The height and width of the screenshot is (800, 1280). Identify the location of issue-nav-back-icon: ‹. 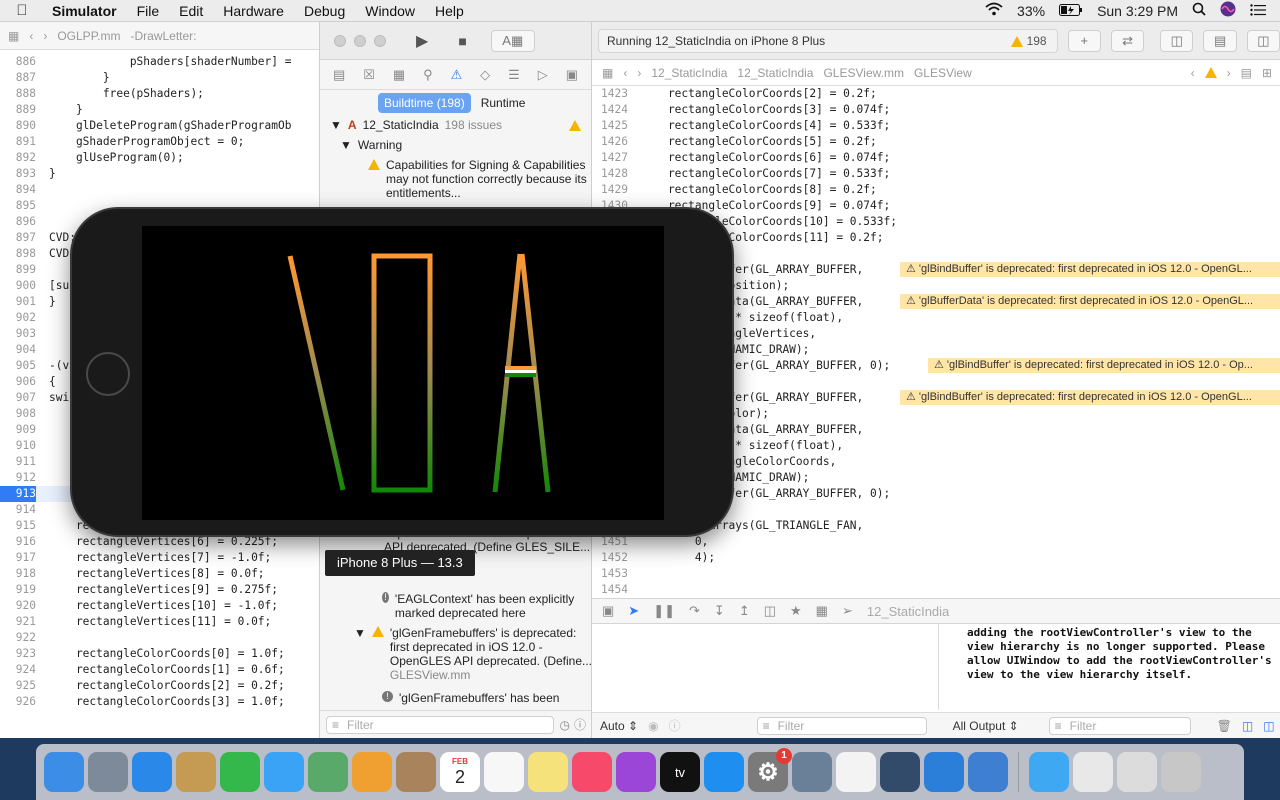
(1193, 73).